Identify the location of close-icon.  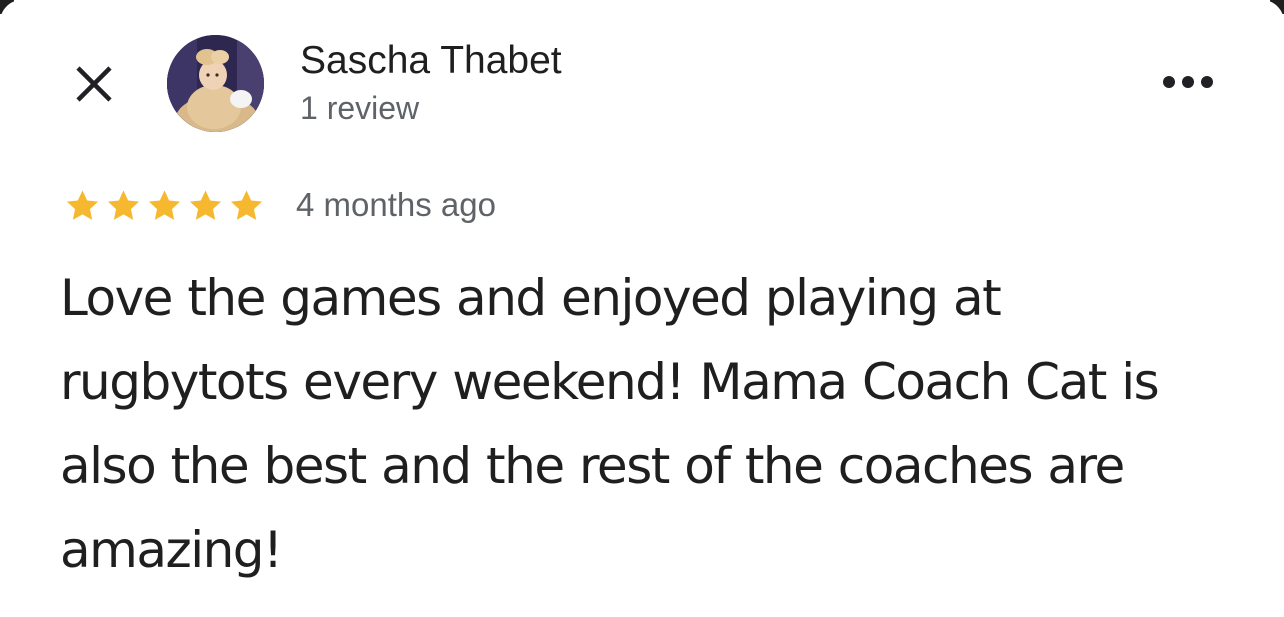
(94, 84).